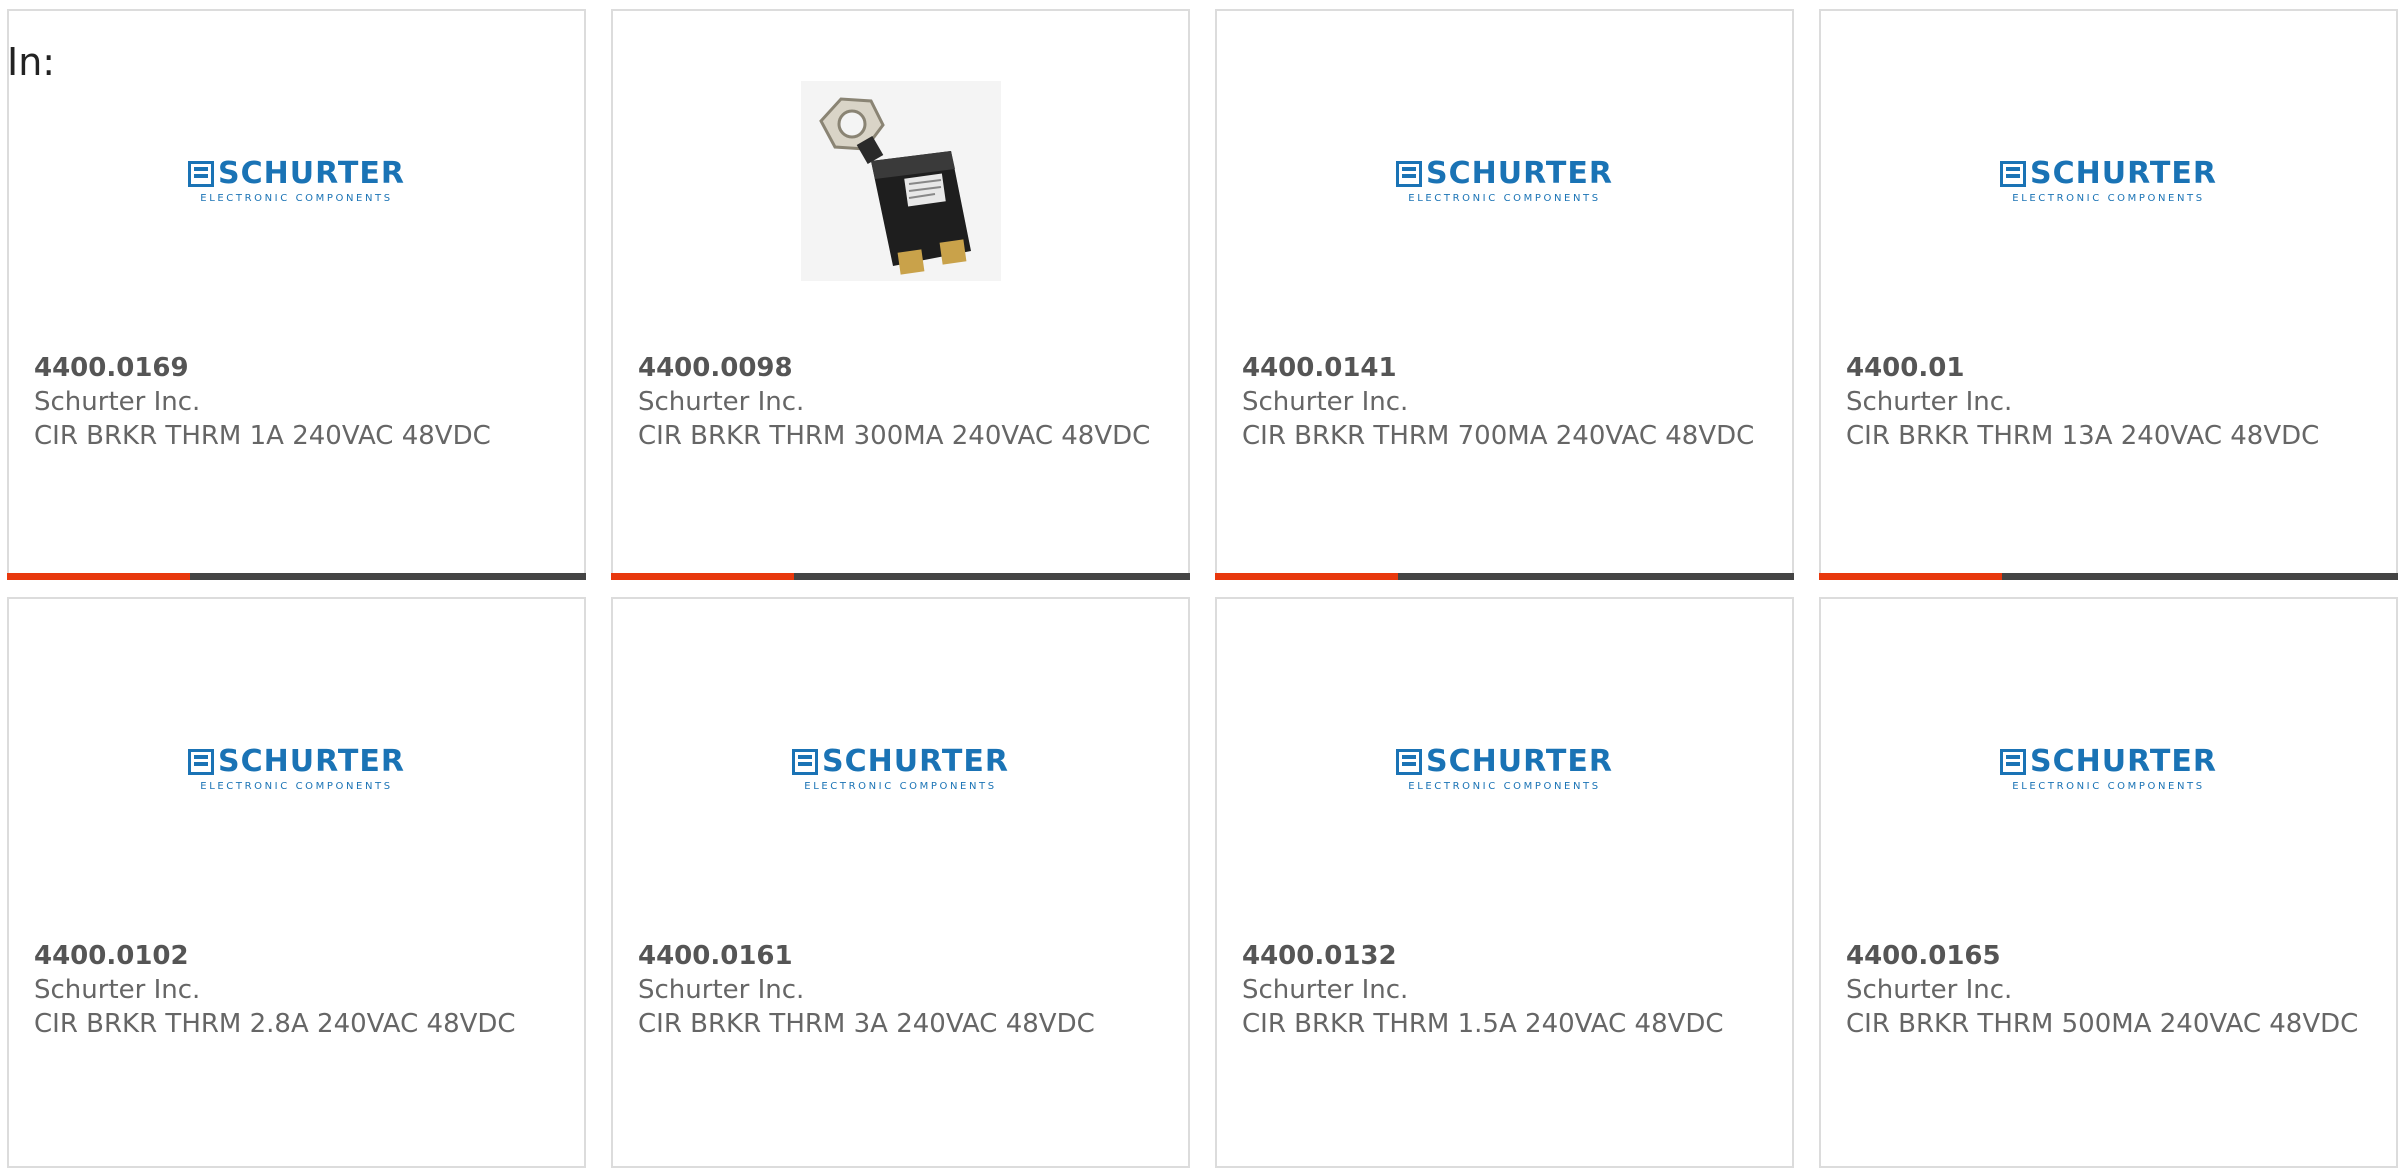  I want to click on in-label: In:, so click(31, 62).